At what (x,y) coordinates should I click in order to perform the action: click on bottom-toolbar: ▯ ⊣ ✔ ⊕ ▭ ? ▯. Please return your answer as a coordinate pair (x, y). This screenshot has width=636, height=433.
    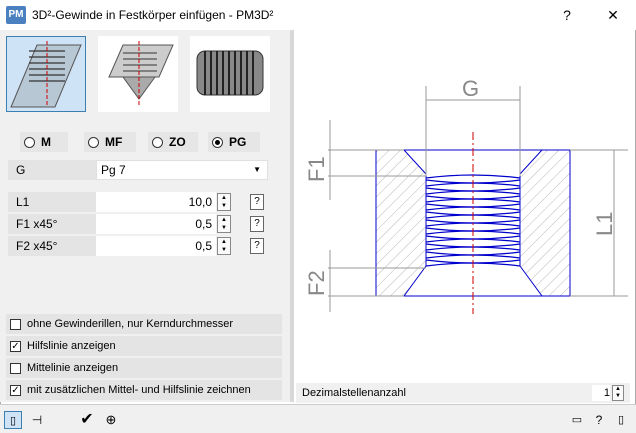
    Looking at the image, I should click on (318, 418).